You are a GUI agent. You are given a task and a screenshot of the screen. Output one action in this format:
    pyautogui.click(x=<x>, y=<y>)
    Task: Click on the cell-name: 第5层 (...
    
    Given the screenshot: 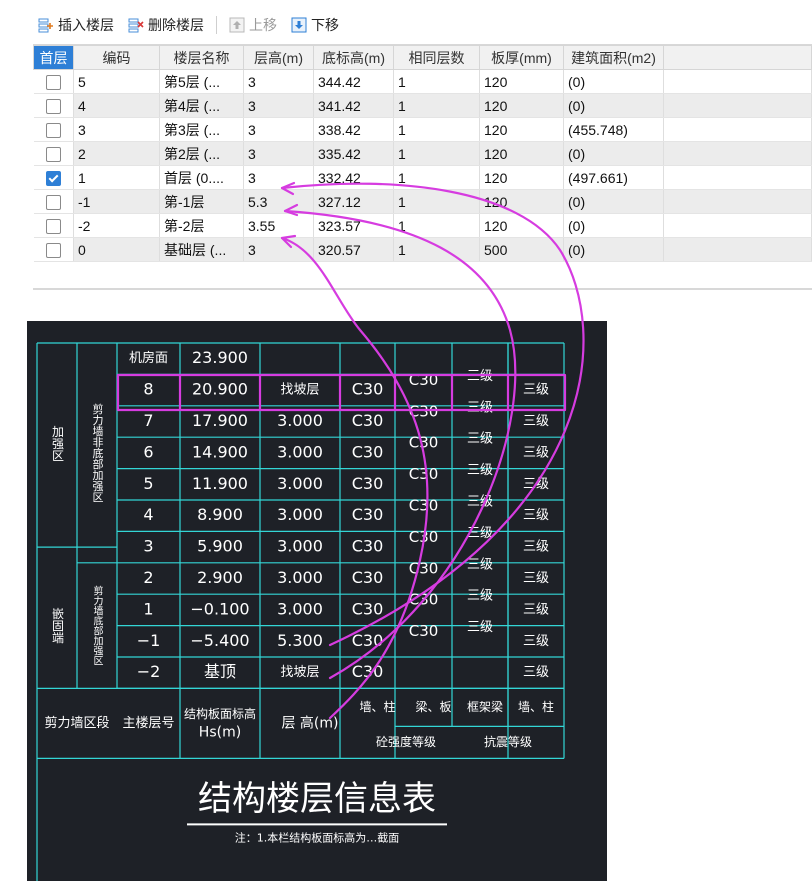 What is the action you would take?
    pyautogui.click(x=201, y=81)
    